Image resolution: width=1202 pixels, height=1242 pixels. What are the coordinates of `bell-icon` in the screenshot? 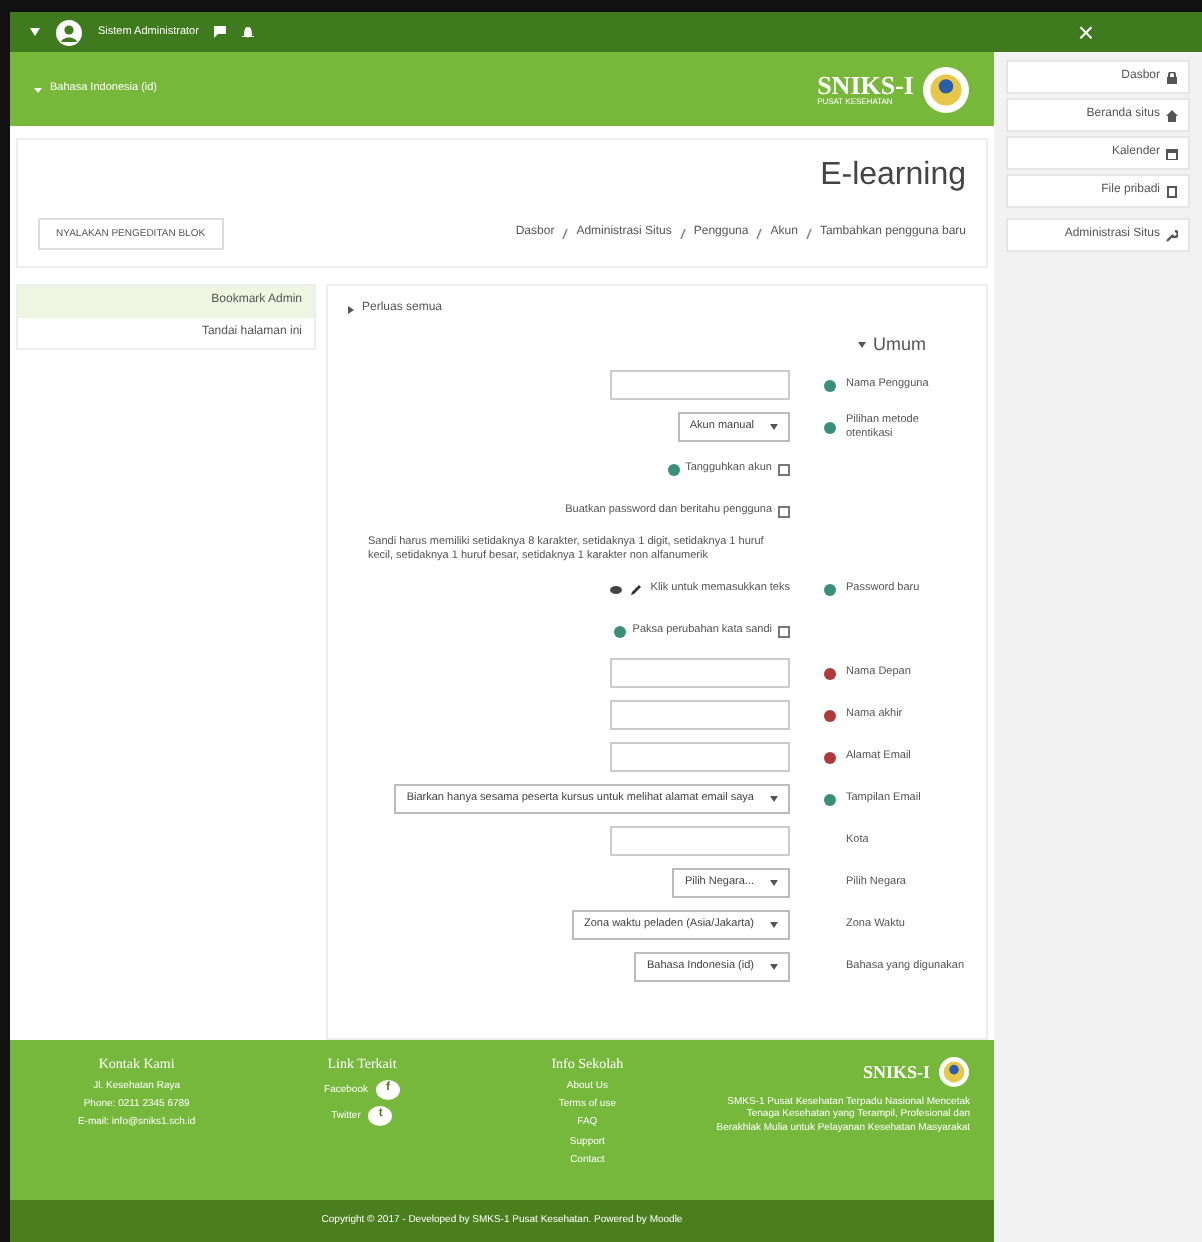 It's located at (248, 32).